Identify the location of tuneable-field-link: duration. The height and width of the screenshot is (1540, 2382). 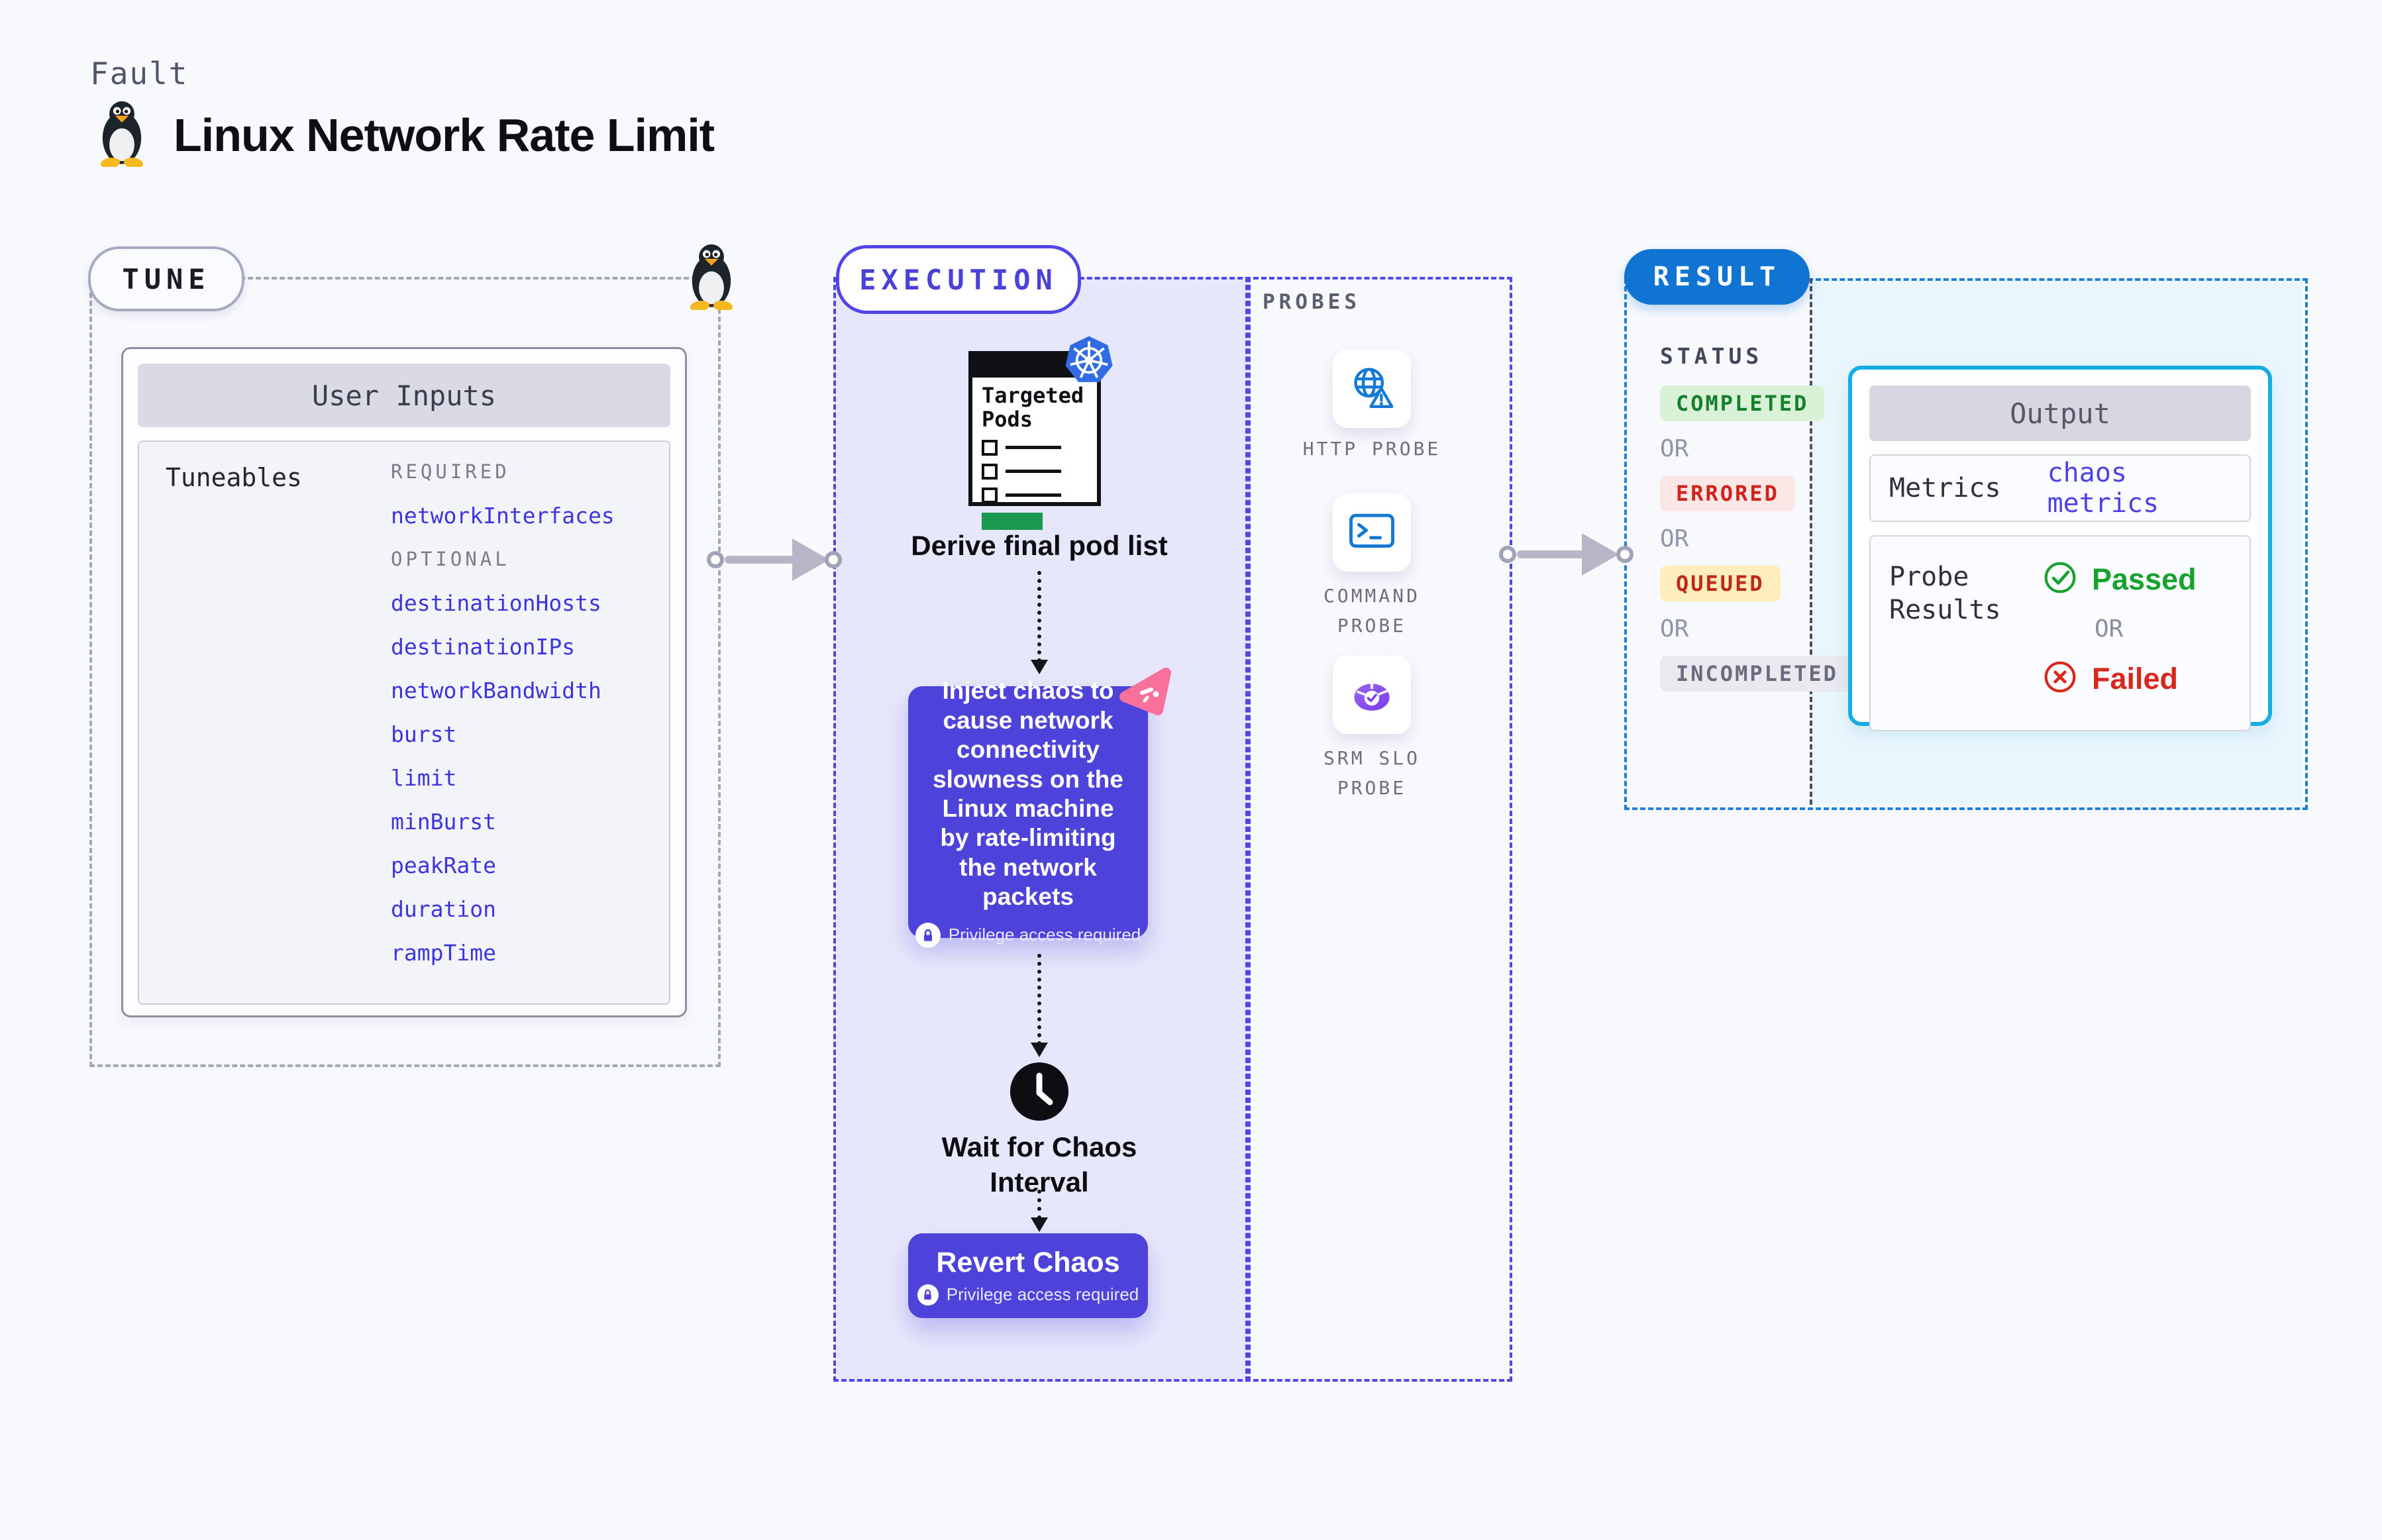
(503, 909).